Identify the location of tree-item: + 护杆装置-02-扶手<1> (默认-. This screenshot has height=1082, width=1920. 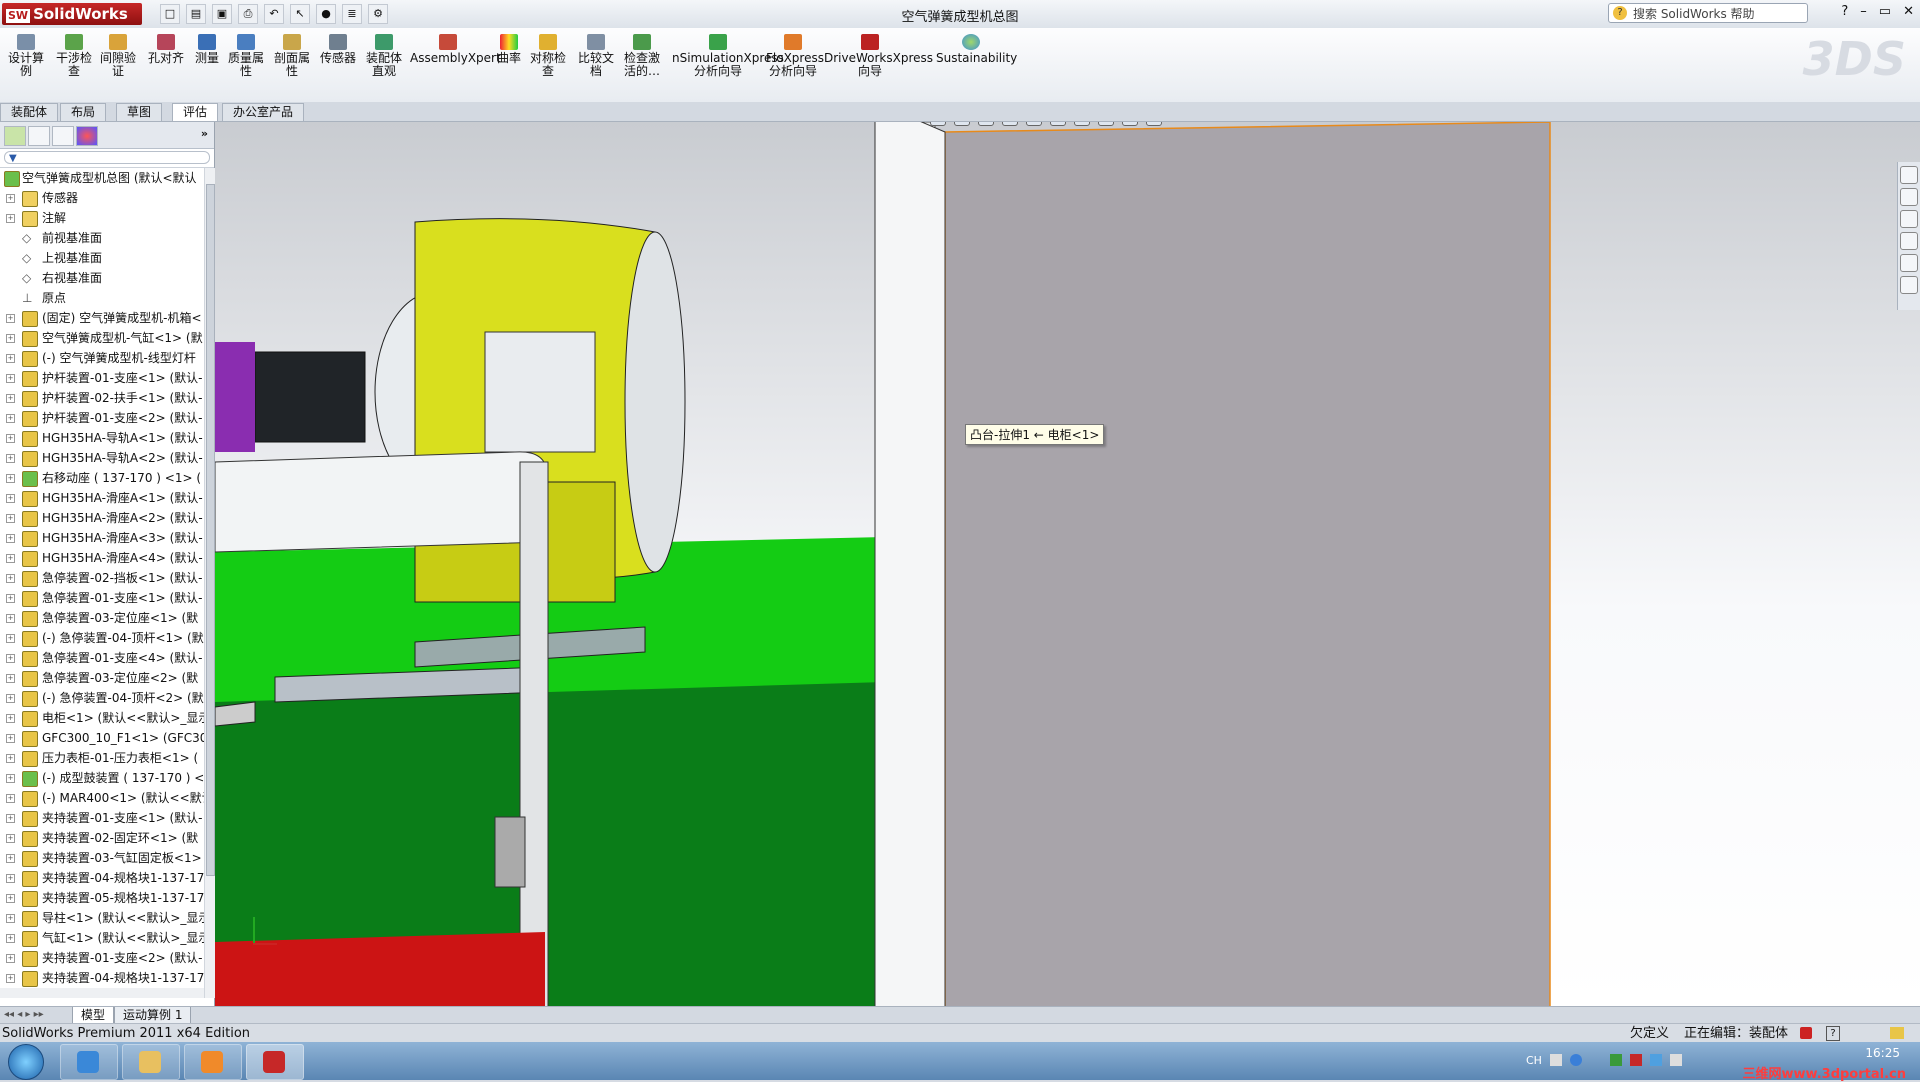
(102, 398).